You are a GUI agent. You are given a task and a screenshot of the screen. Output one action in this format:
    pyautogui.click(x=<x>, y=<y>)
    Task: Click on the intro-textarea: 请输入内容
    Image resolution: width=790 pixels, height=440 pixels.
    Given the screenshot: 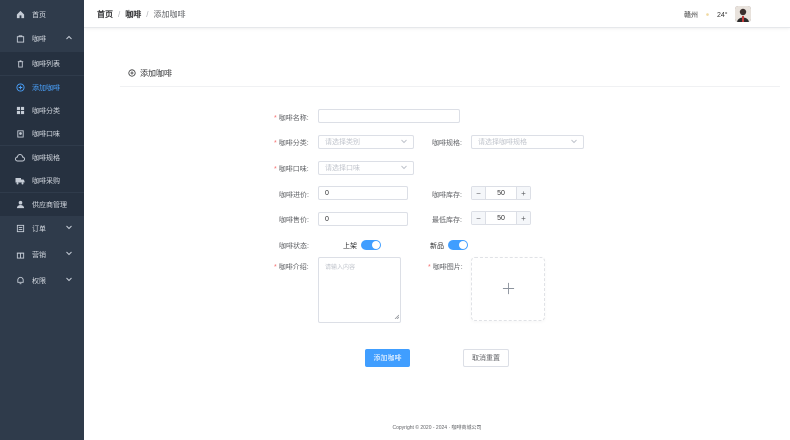 What is the action you would take?
    pyautogui.click(x=359, y=290)
    